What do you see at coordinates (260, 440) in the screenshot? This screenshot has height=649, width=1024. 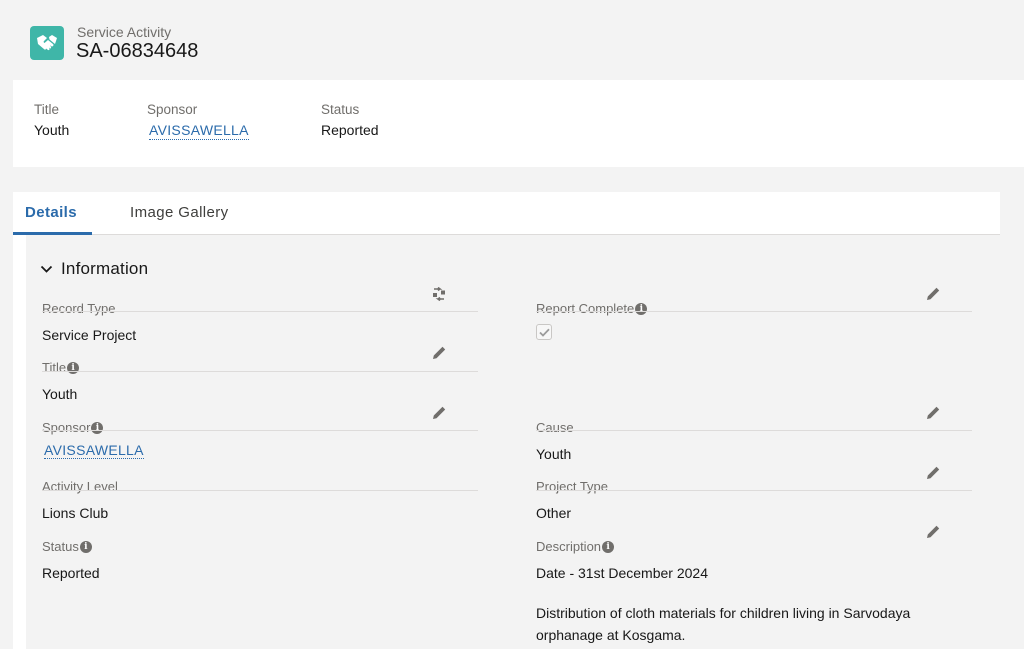 I see `field-sponsor: Sponsor i AVISSAWELLA` at bounding box center [260, 440].